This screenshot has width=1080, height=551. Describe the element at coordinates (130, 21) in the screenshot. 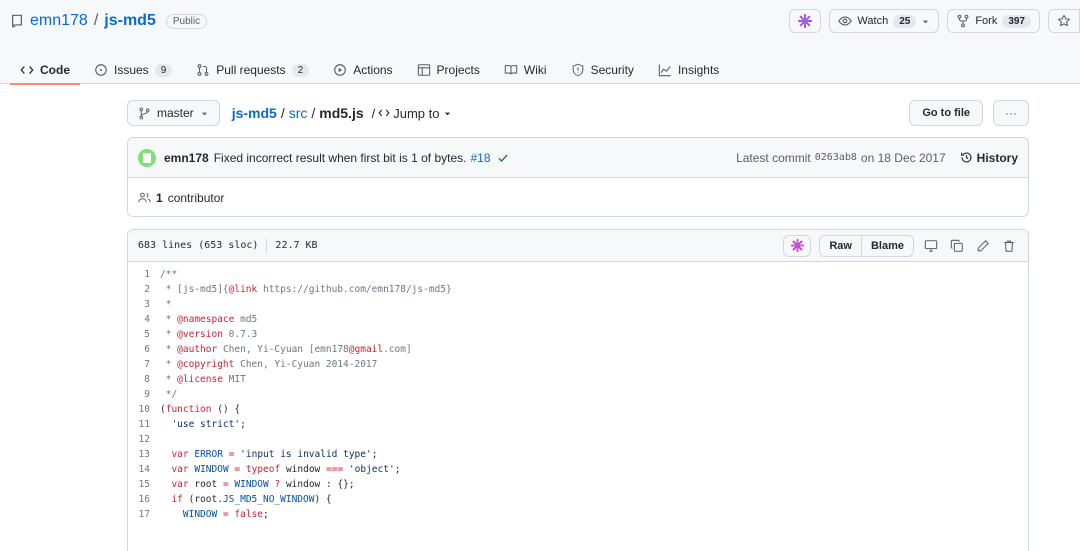

I see `repo-name-link: js-md5` at that location.